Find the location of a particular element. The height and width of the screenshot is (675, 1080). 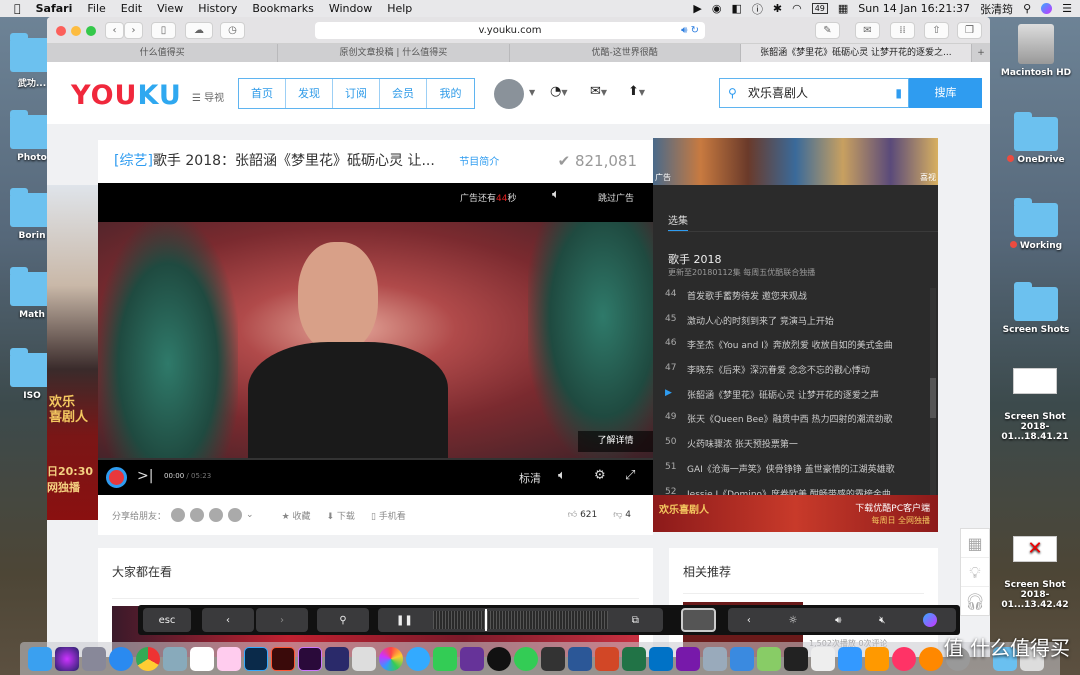

pages-icon is located at coordinates (877, 658).